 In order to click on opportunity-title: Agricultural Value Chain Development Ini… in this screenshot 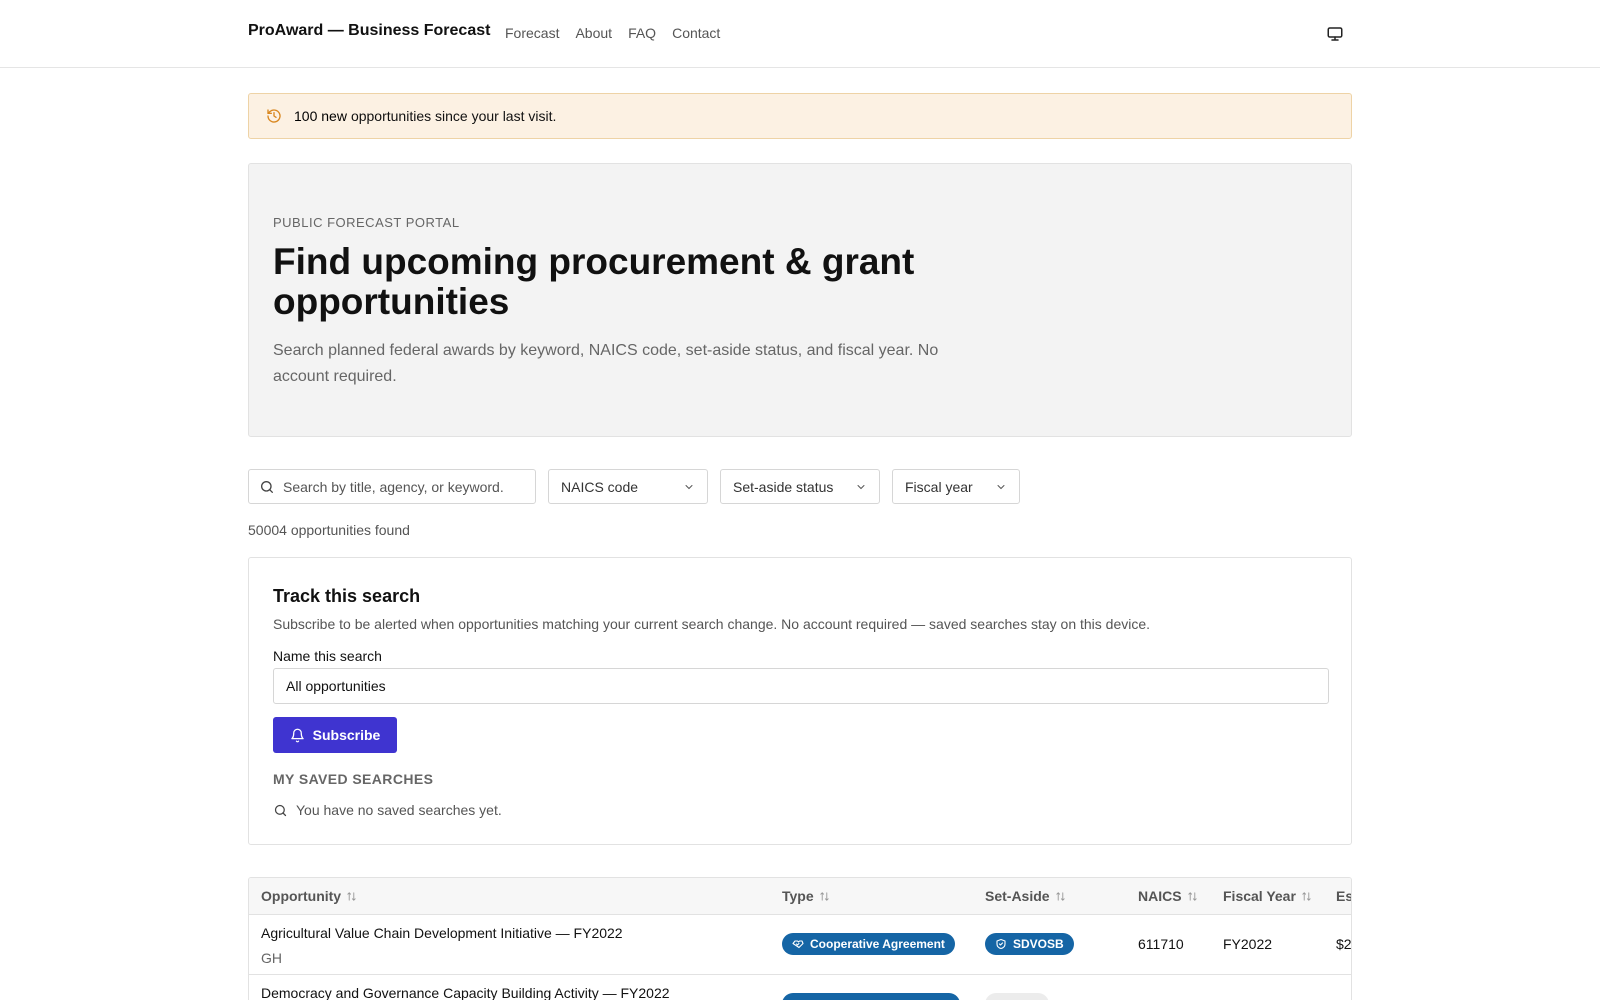, I will do `click(442, 933)`.